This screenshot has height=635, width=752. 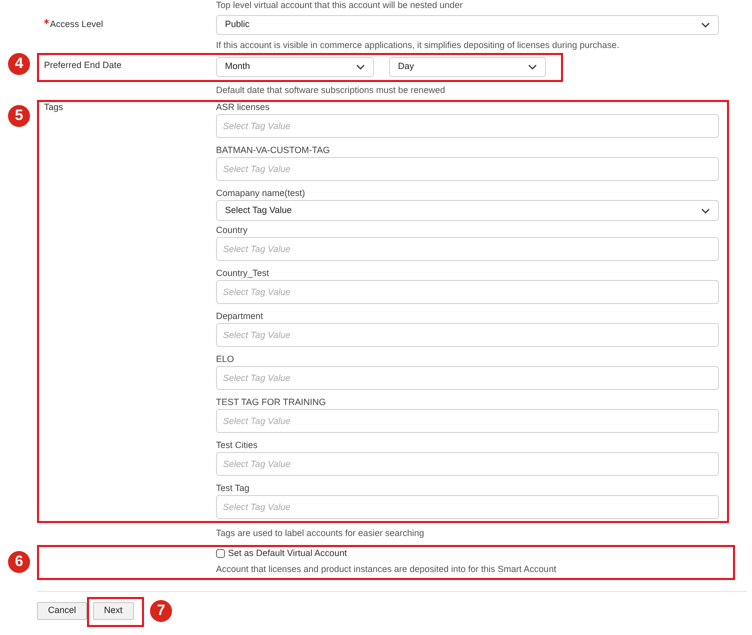 What do you see at coordinates (418, 45) in the screenshot?
I see `help-text: If this account is visible in commerce applications, it simplifies depositing of licenses during purchase.` at bounding box center [418, 45].